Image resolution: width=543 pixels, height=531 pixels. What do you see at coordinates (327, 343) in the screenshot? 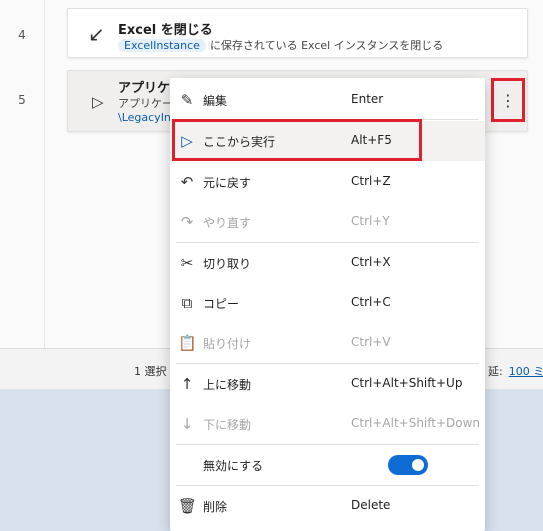
I see `menu-item-paste: 📋 貼り付け Ctrl+V` at bounding box center [327, 343].